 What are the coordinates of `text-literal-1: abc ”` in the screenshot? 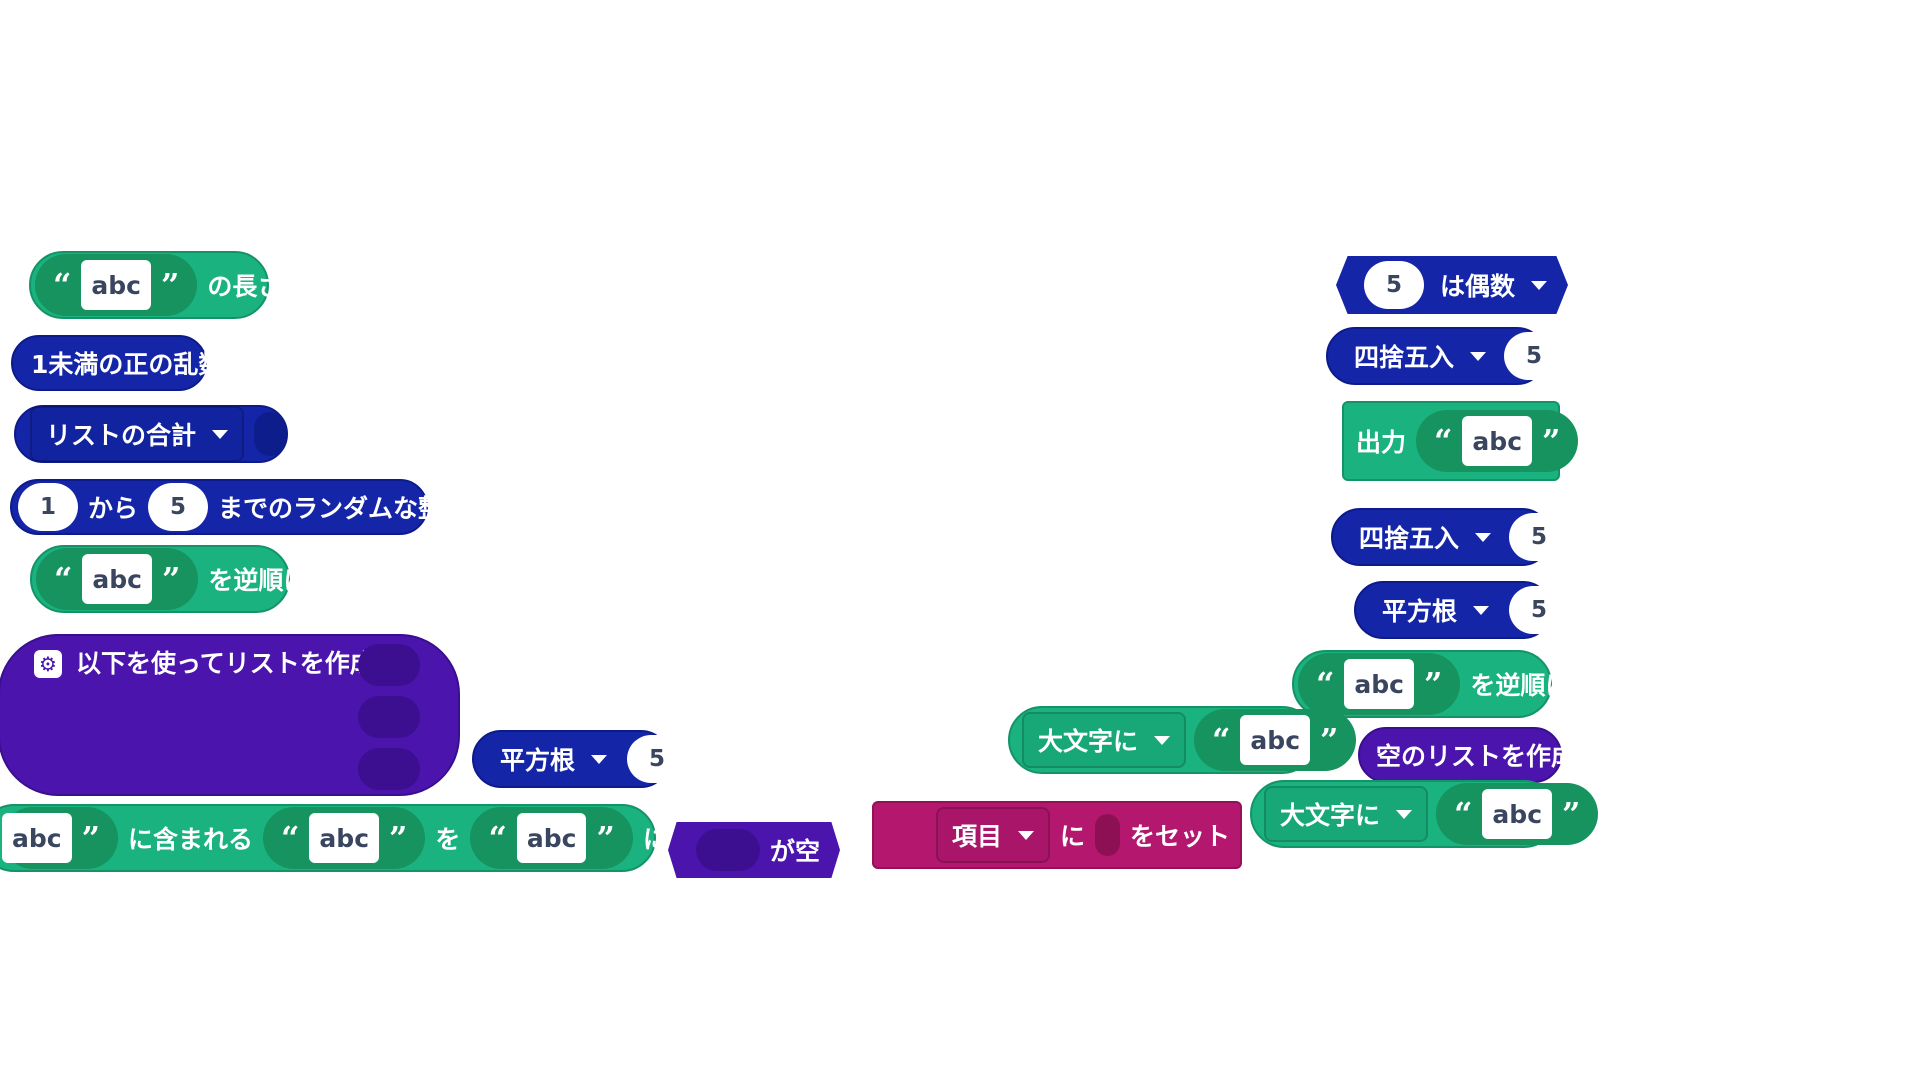 It's located at (60, 838).